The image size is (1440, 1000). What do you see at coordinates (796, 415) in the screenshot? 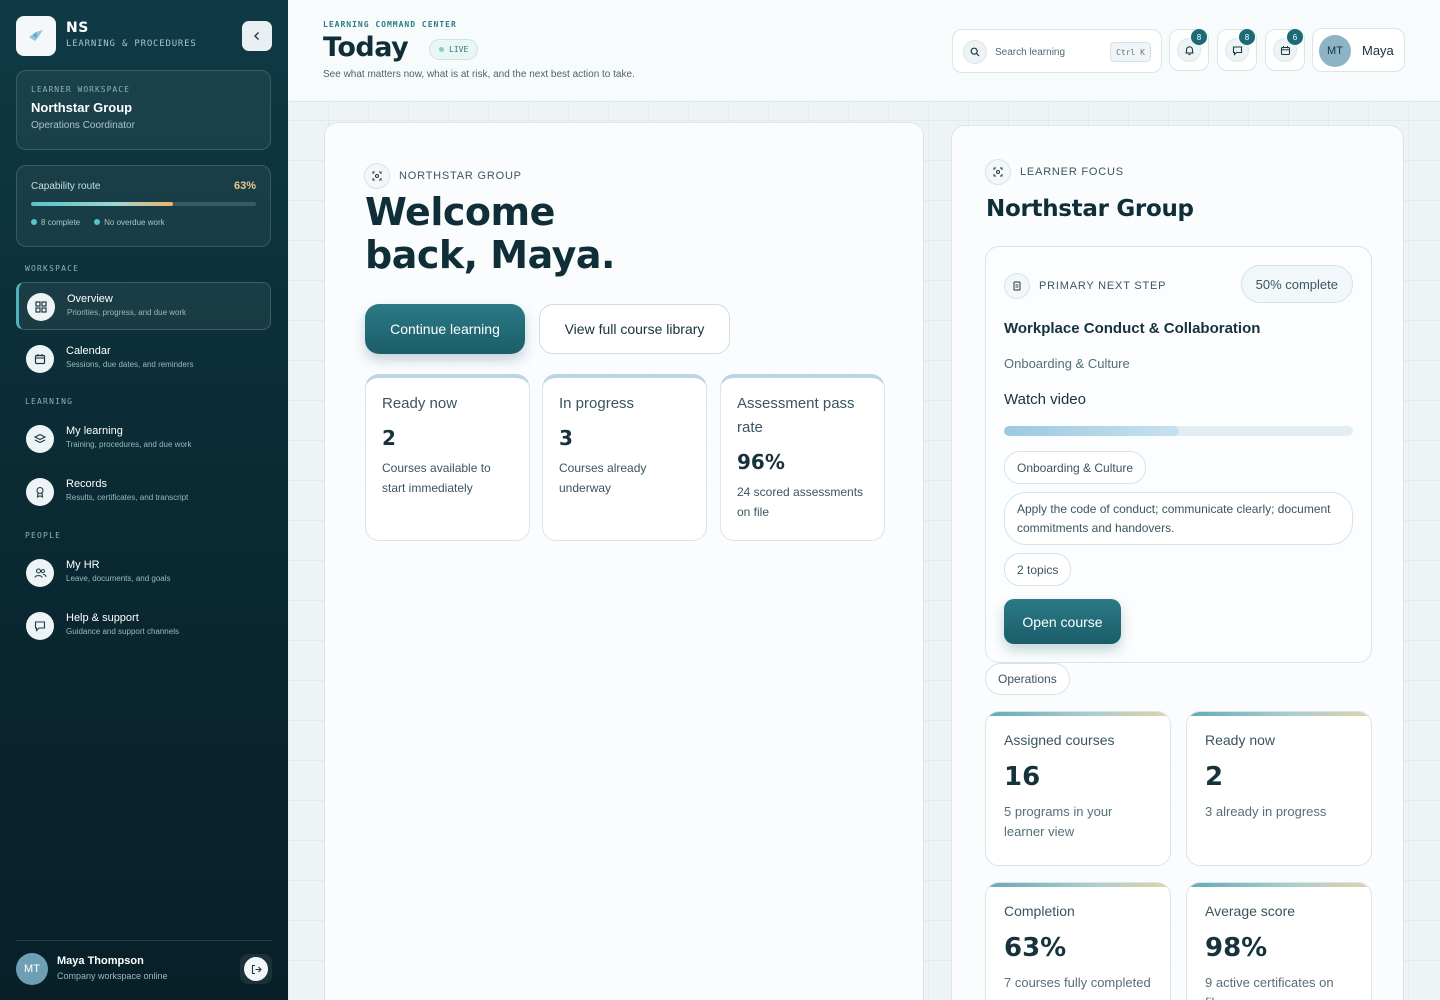
I see `stat-label: Assessment pass rate` at bounding box center [796, 415].